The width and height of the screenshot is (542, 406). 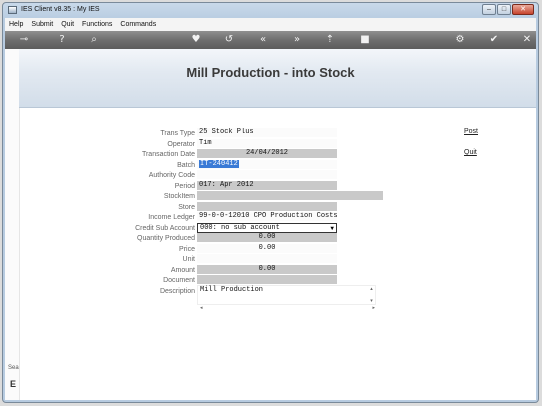 I want to click on label-description: Description, so click(x=177, y=291).